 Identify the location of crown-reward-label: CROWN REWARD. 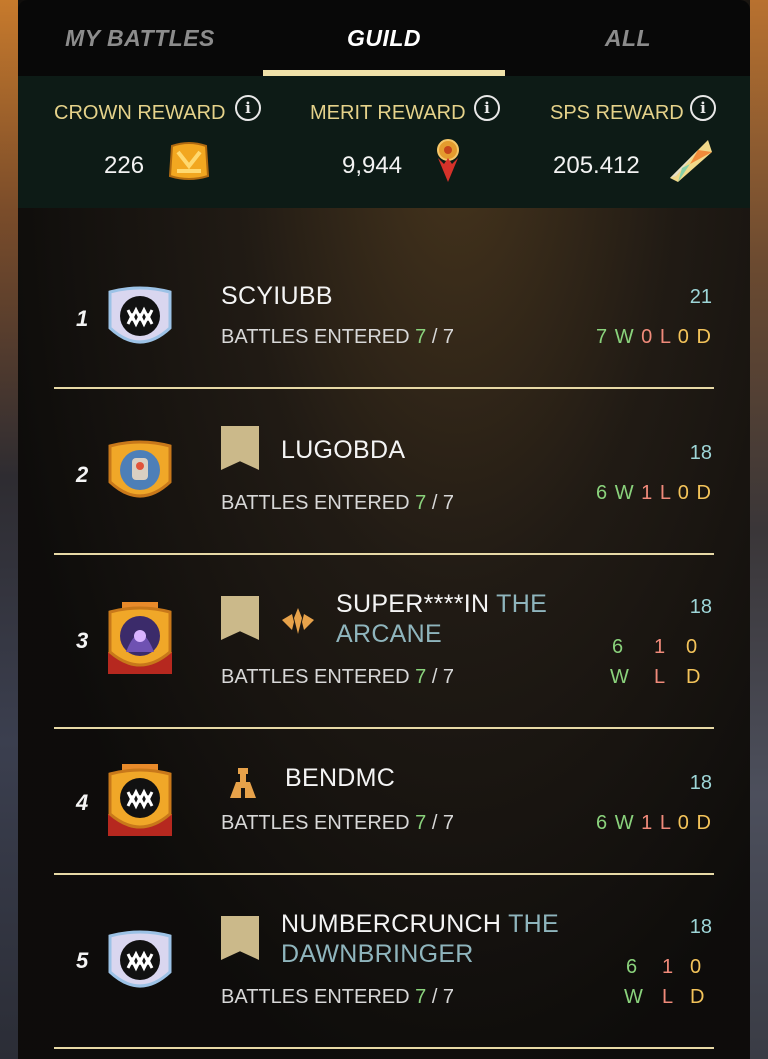
(140, 113).